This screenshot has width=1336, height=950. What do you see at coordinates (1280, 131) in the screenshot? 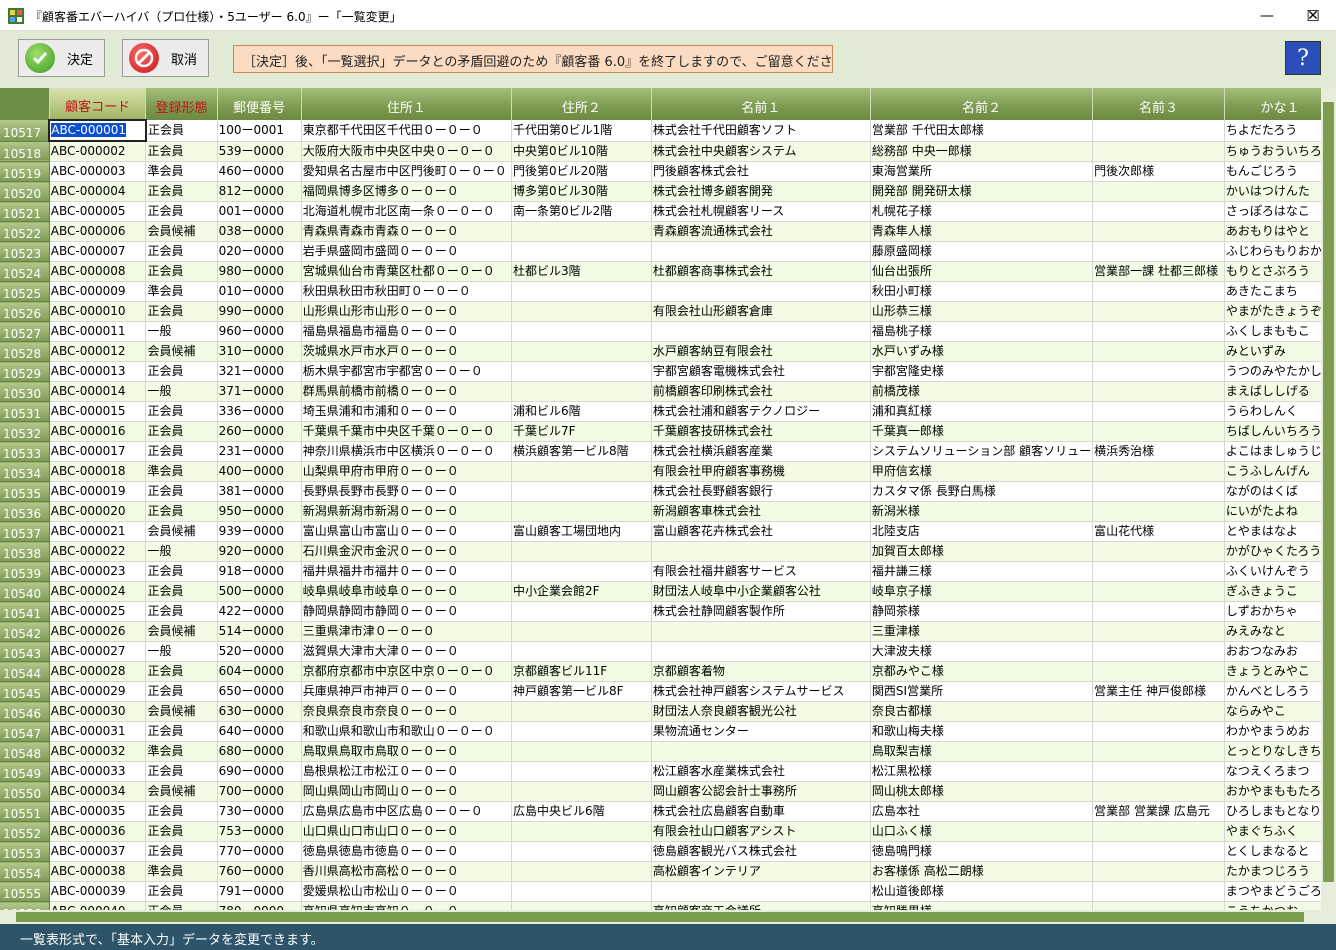
I see `grid-cell: ちよだたろう` at bounding box center [1280, 131].